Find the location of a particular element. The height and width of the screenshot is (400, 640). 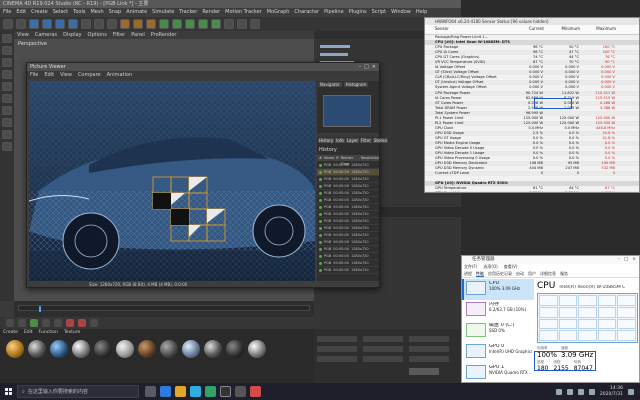

navigator-tab: Navigator is located at coordinates (330, 84).